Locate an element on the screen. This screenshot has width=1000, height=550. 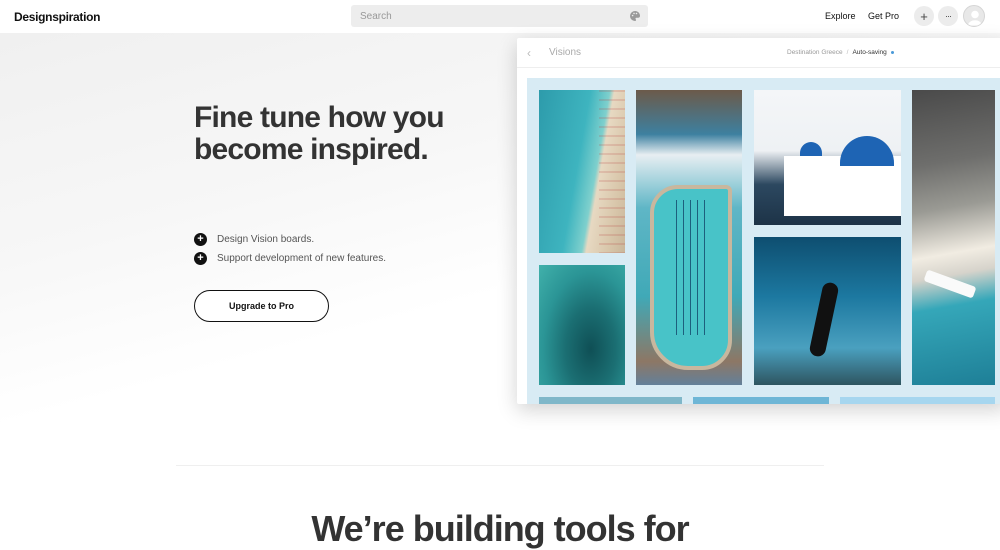
plus-icon: + is located at coordinates (924, 16).